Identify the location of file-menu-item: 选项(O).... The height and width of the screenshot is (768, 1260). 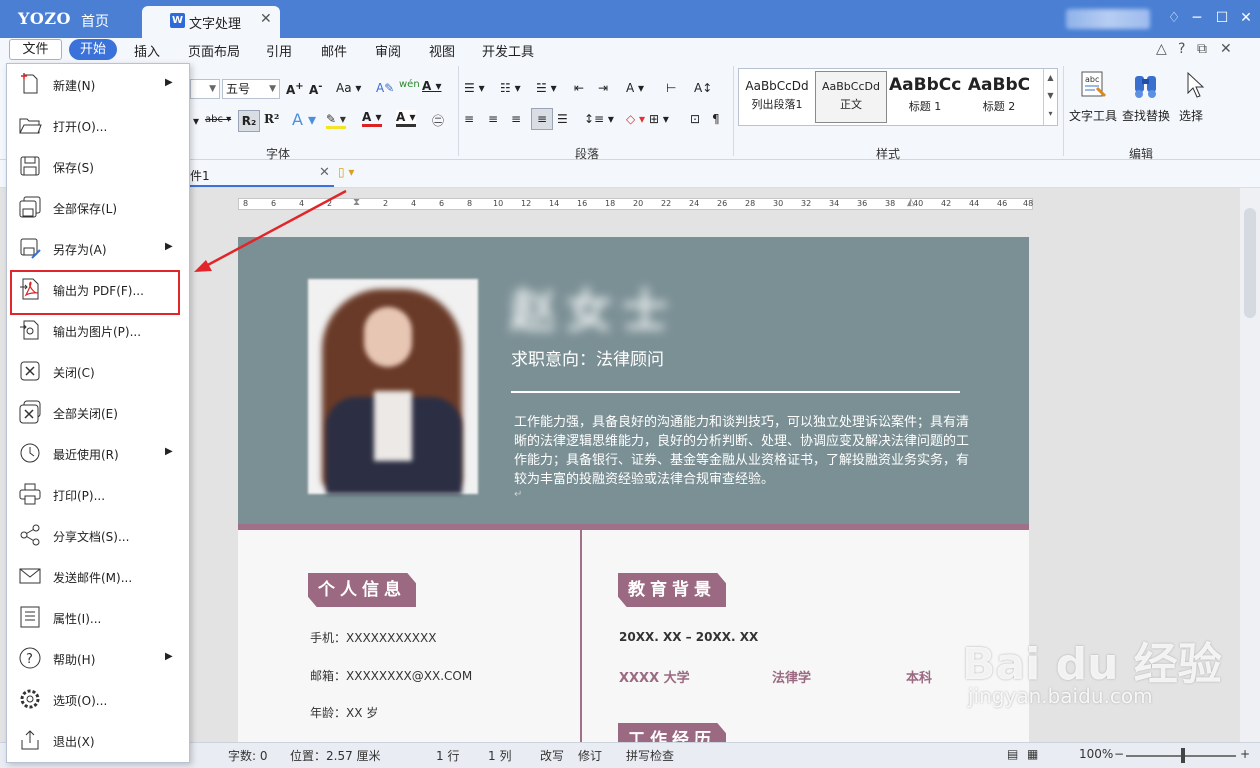
(98, 699).